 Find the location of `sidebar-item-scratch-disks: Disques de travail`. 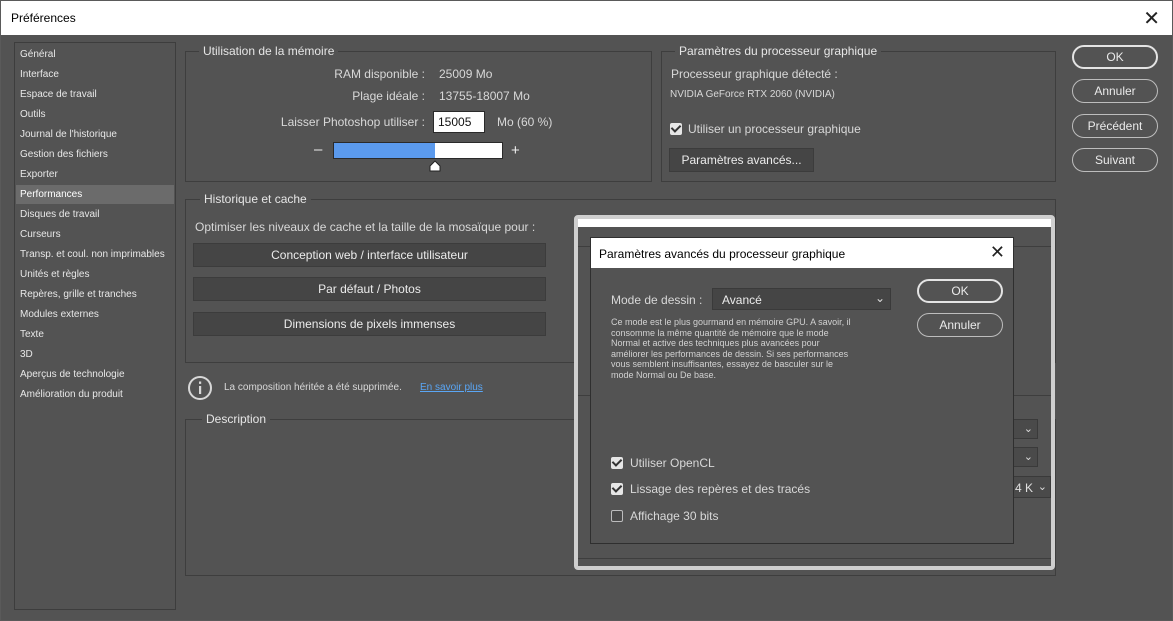

sidebar-item-scratch-disks: Disques de travail is located at coordinates (95, 214).